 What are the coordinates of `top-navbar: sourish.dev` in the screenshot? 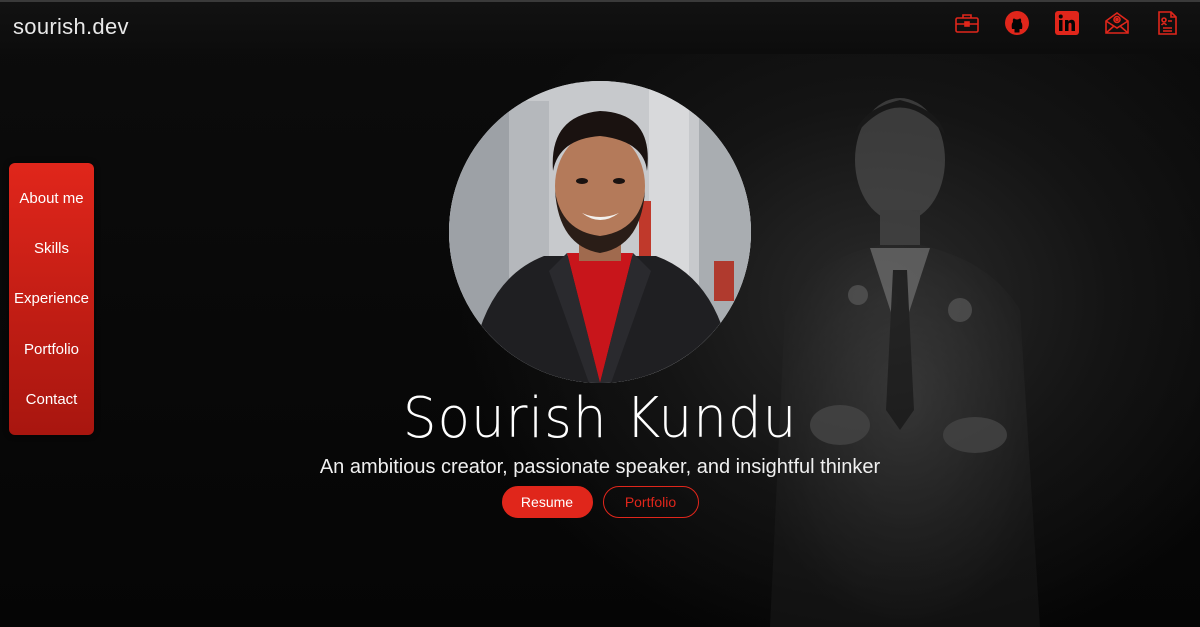 It's located at (600, 27).